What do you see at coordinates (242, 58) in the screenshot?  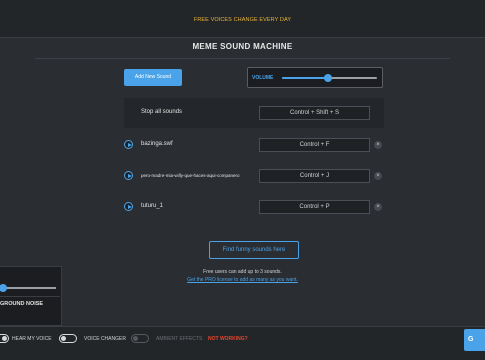 I see `title-divider` at bounding box center [242, 58].